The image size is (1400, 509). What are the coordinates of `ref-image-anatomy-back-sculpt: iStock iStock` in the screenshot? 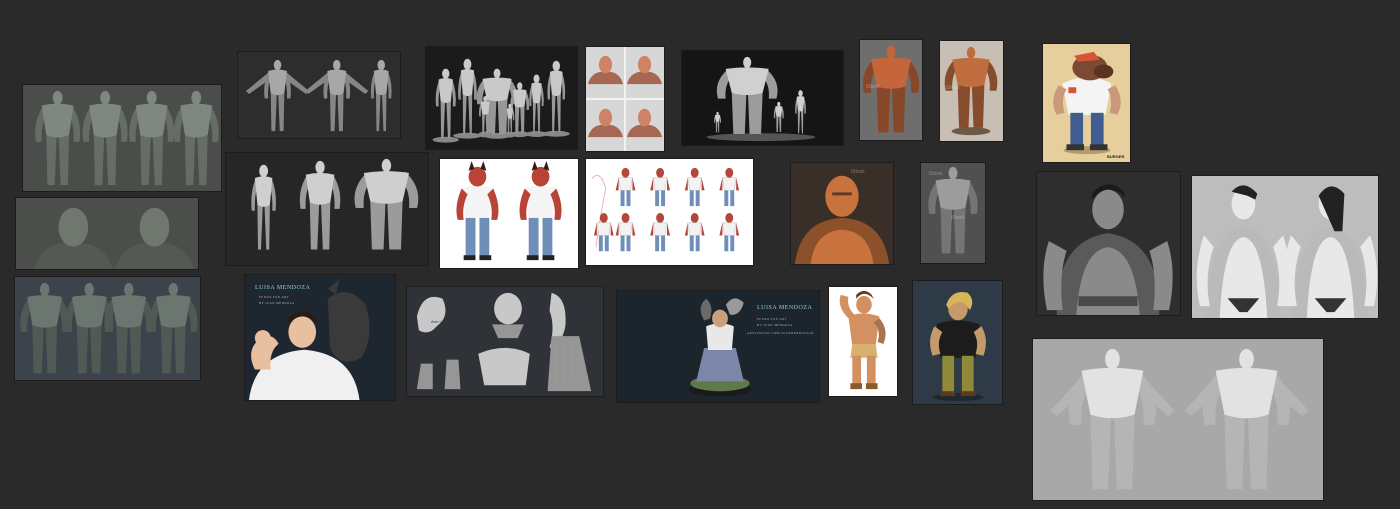 It's located at (953, 213).